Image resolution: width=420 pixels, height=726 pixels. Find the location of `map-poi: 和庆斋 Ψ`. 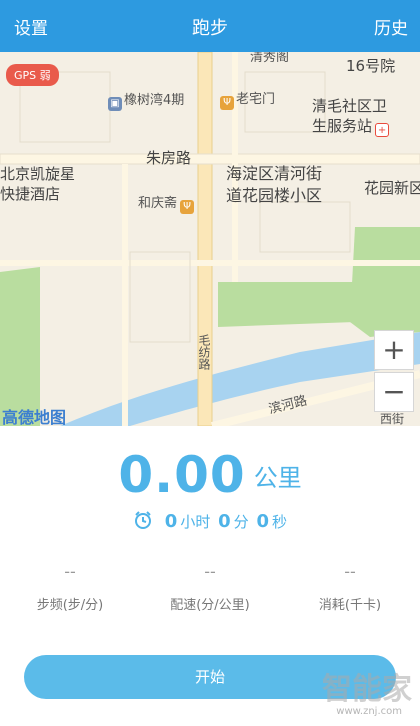

map-poi: 和庆斋 Ψ is located at coordinates (167, 203).